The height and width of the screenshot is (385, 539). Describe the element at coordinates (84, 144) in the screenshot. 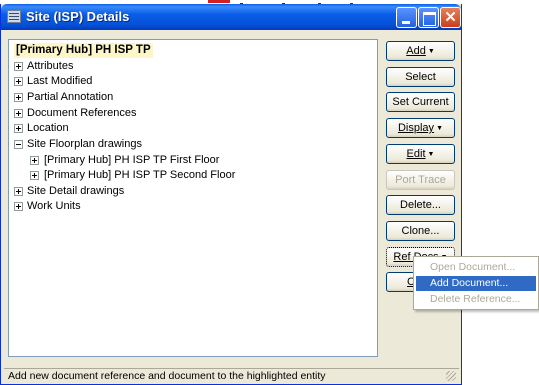

I see `tree-item-label: Site Floorplan drawings` at that location.